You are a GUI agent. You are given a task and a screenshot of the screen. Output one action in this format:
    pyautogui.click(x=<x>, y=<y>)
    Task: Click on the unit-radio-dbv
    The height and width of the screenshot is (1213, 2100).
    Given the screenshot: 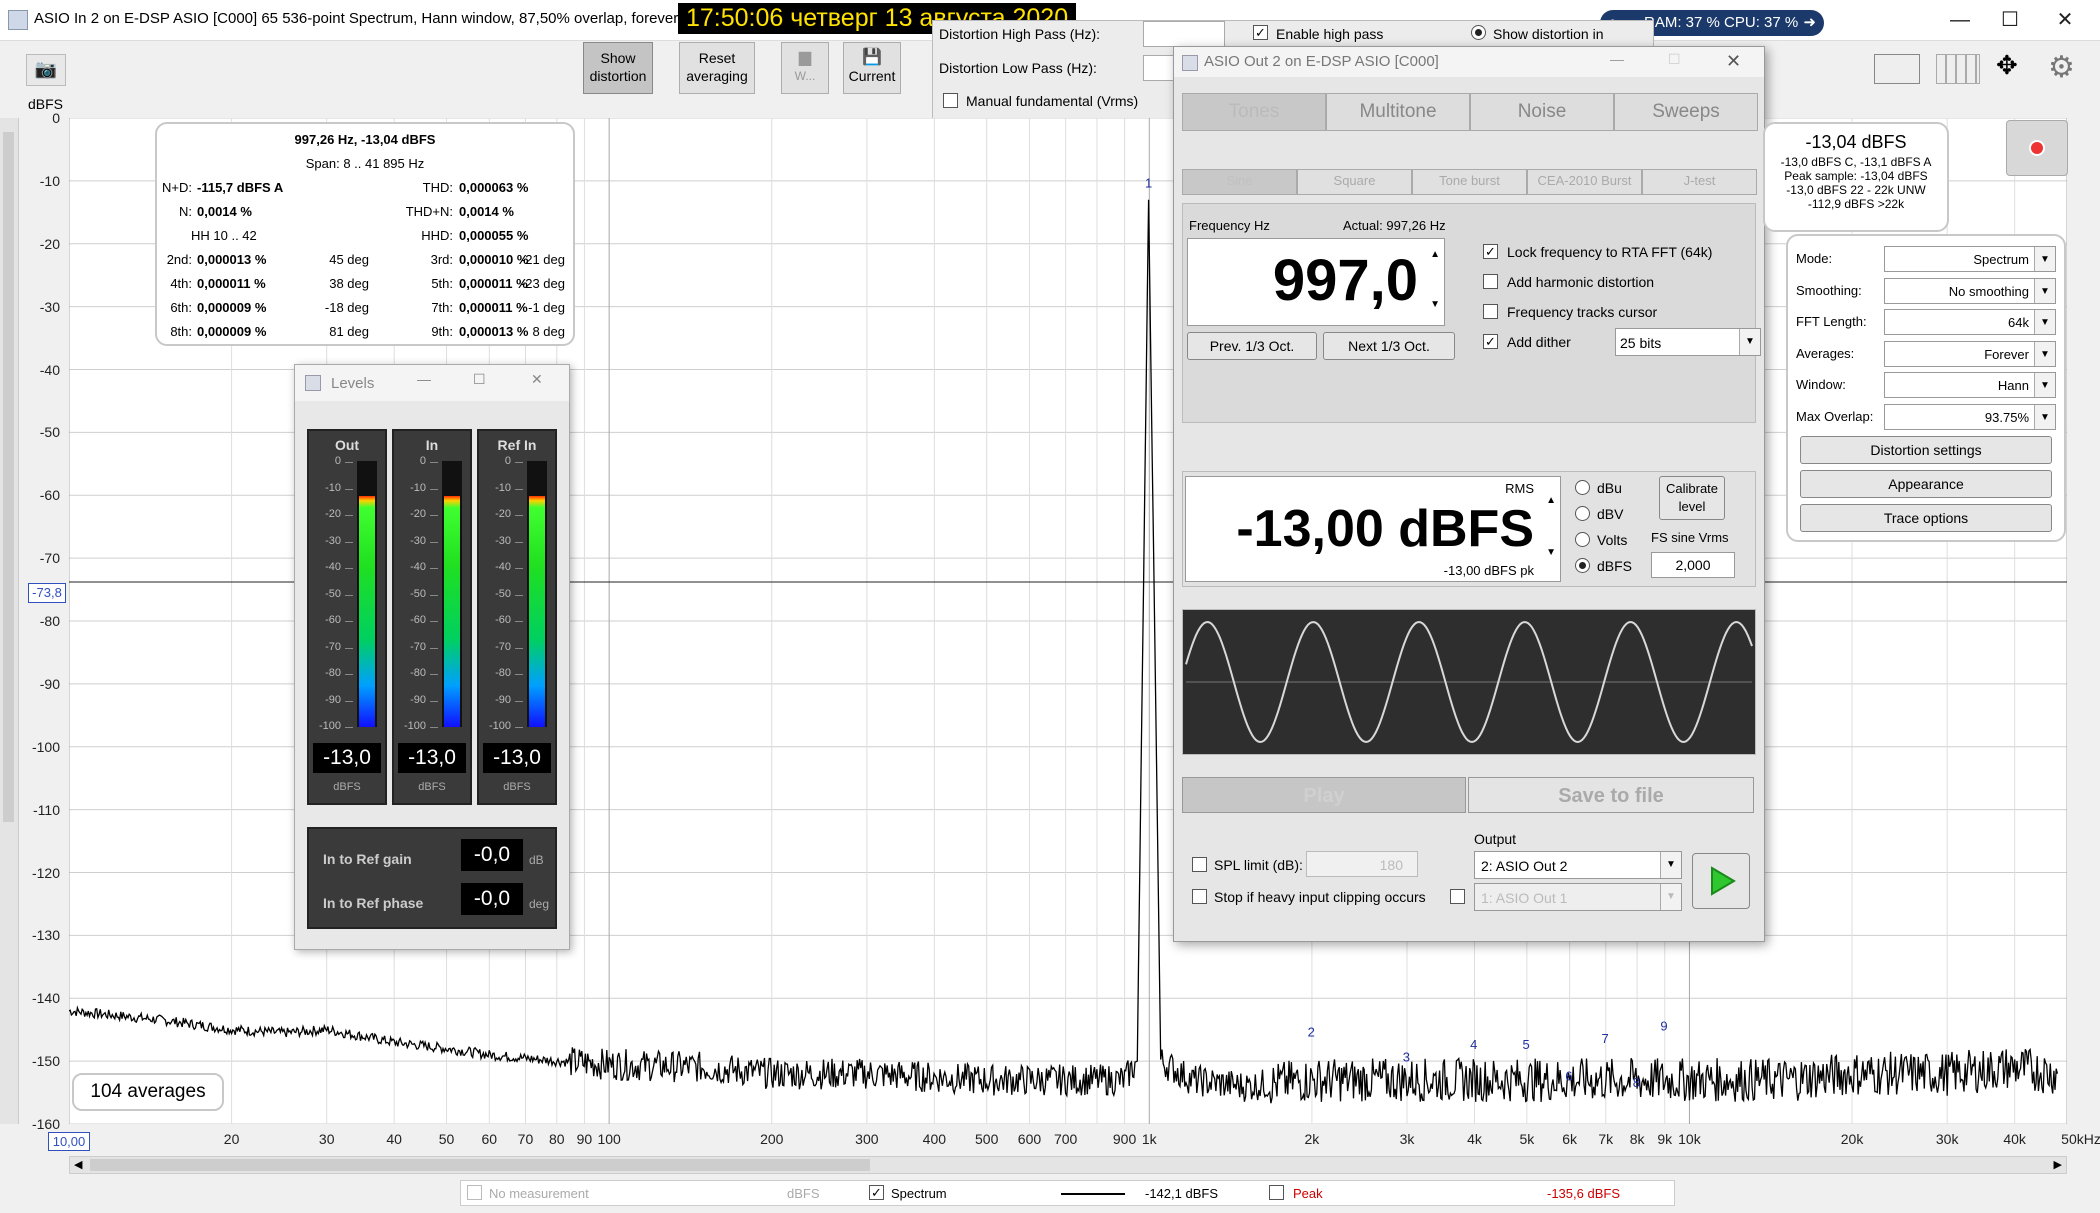 What is the action you would take?
    pyautogui.click(x=1582, y=513)
    